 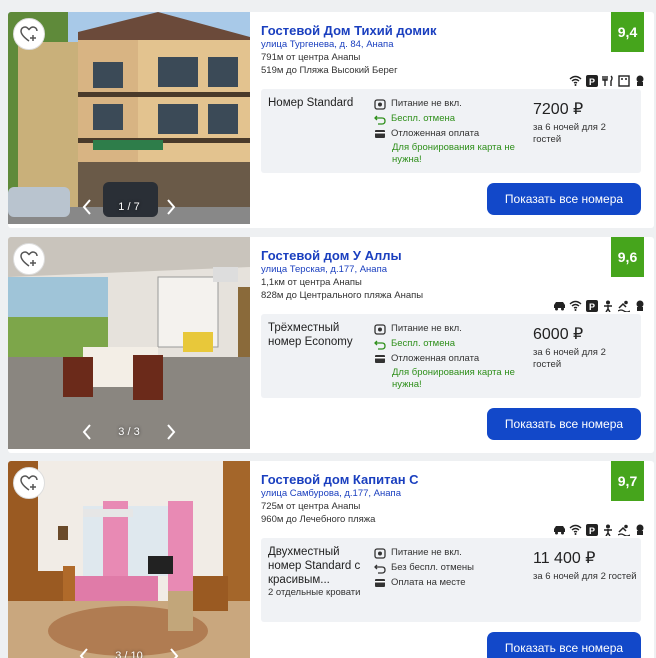 I want to click on price: 7200 ₽, so click(x=558, y=109).